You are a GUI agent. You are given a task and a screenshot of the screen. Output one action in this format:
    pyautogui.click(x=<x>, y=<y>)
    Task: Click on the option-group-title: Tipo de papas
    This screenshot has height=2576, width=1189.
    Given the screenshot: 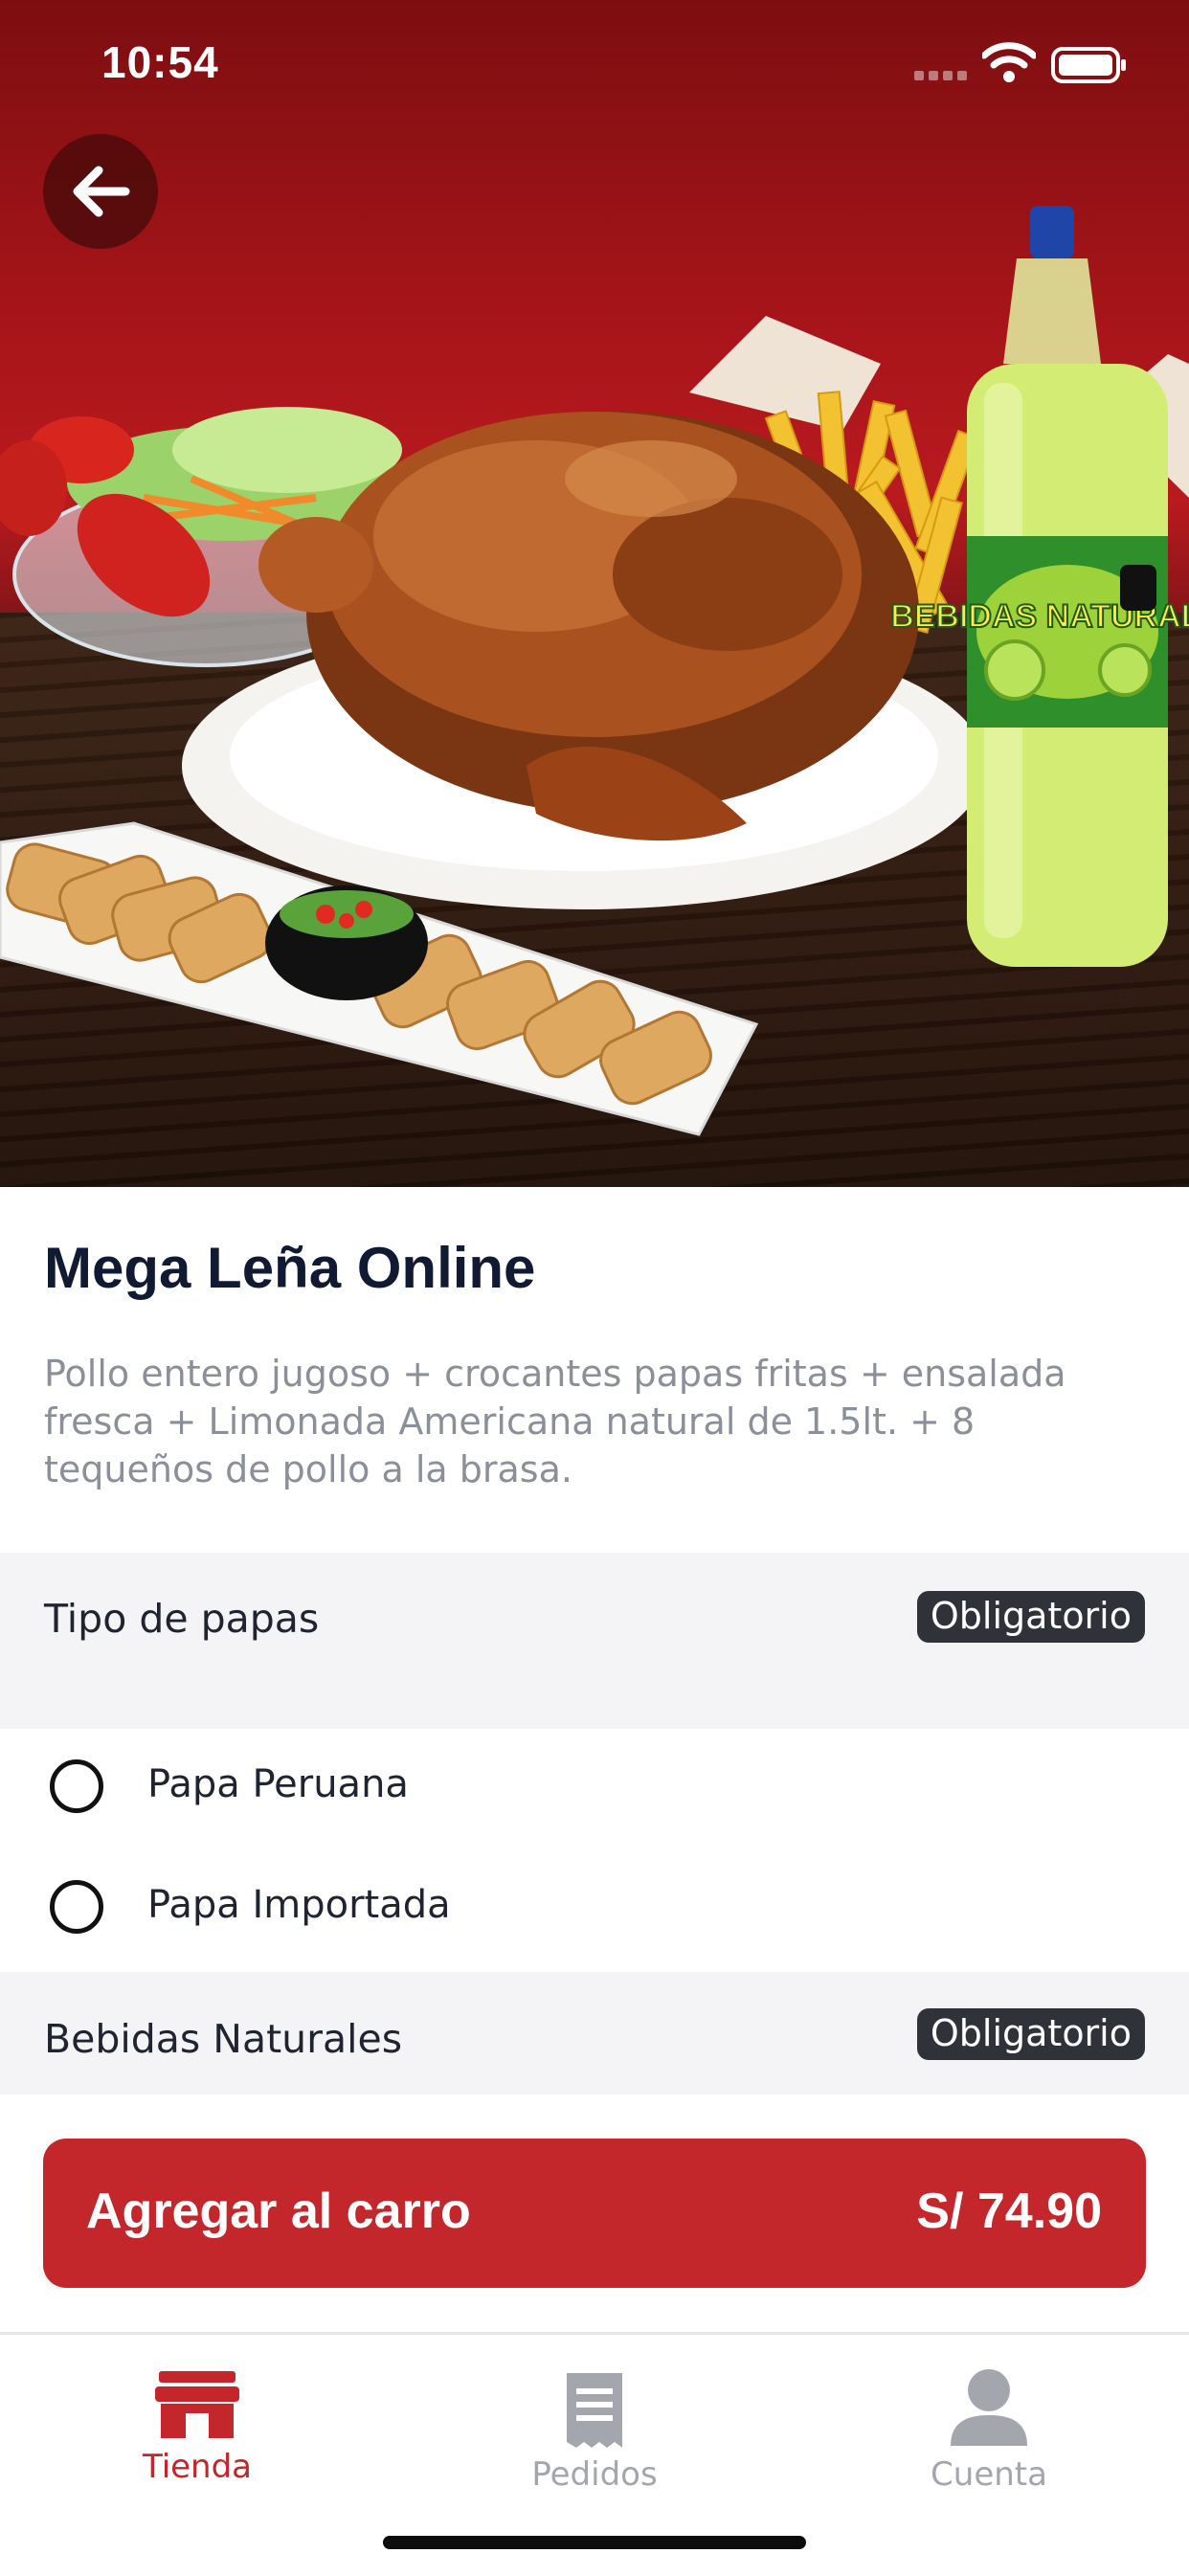 What is the action you would take?
    pyautogui.click(x=182, y=1619)
    